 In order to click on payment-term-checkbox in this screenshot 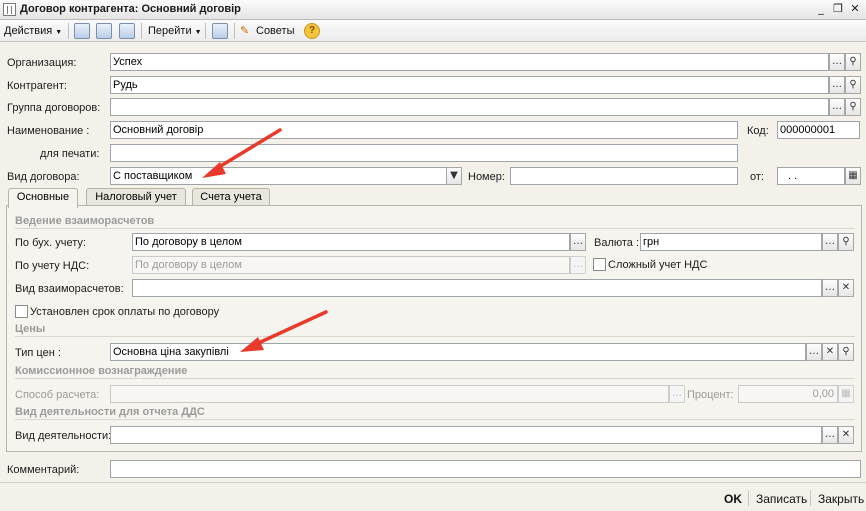, I will do `click(21, 311)`.